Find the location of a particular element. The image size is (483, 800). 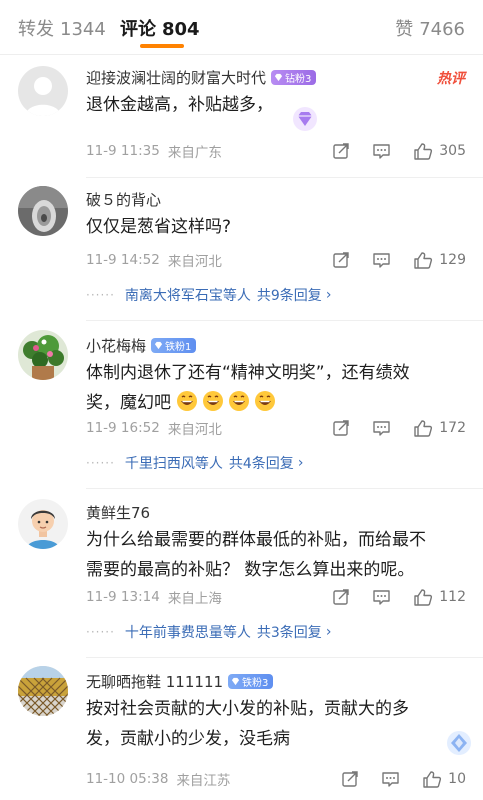

like-button: 129 is located at coordinates (439, 260).